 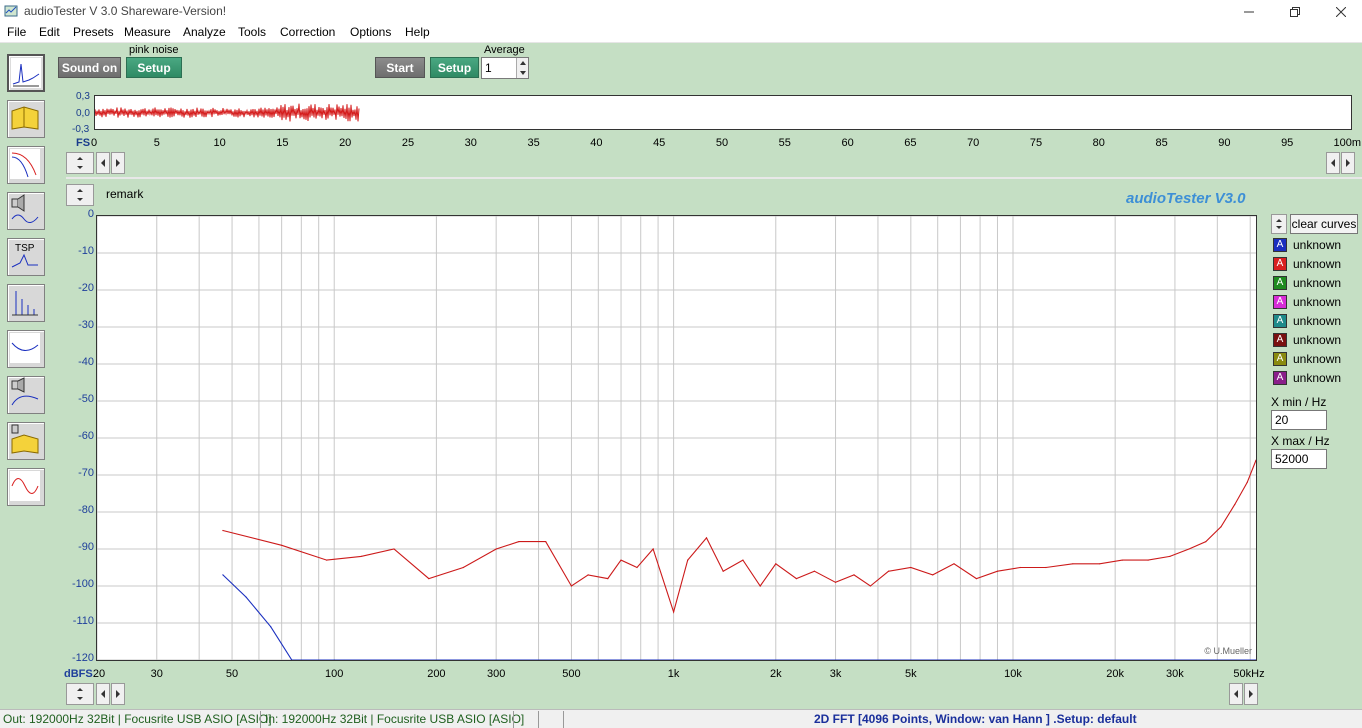 What do you see at coordinates (124, 194) in the screenshot?
I see `remark-label: remark` at bounding box center [124, 194].